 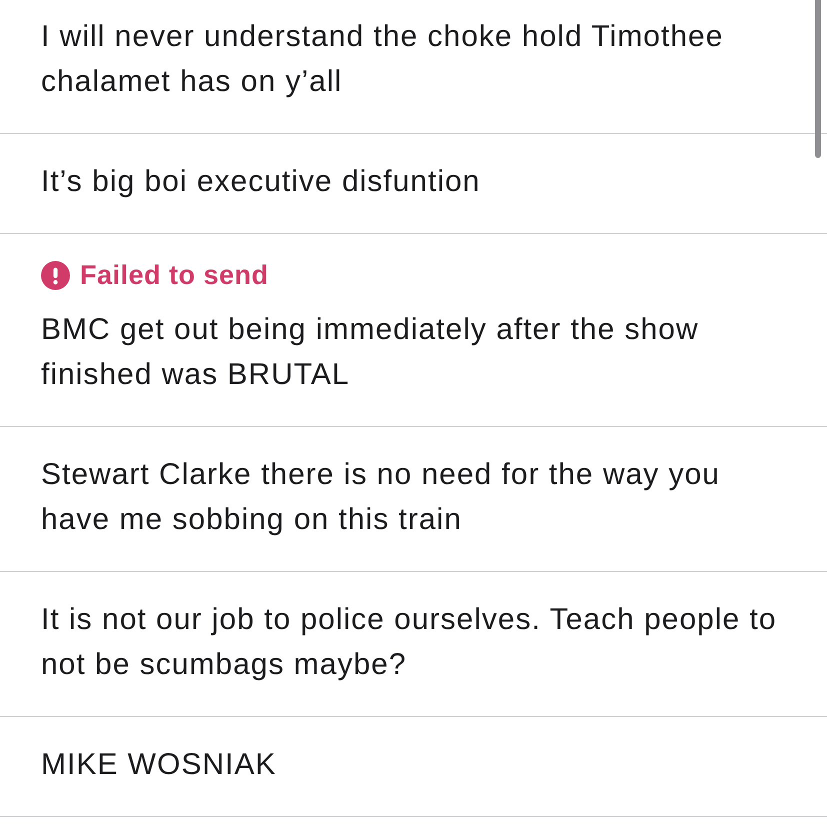 I want to click on message-text: BMC get out being immediately after the show finished was BRUTAL, so click(x=370, y=352).